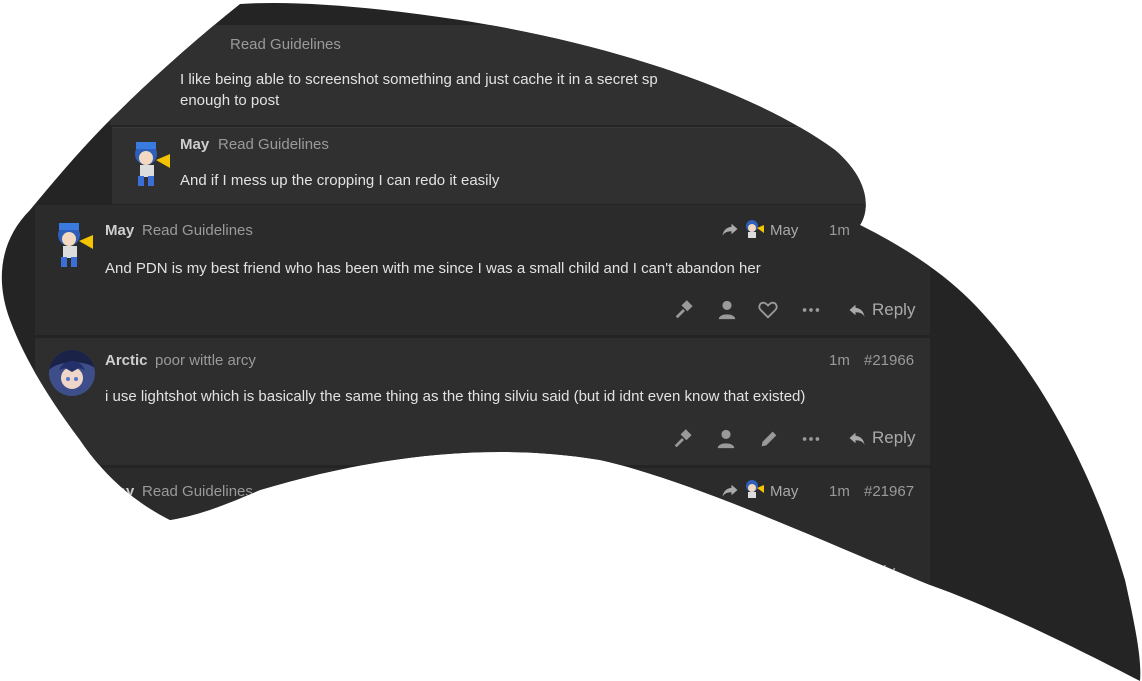  Describe the element at coordinates (205, 360) in the screenshot. I see `user-title: poor wittle arcy` at that location.